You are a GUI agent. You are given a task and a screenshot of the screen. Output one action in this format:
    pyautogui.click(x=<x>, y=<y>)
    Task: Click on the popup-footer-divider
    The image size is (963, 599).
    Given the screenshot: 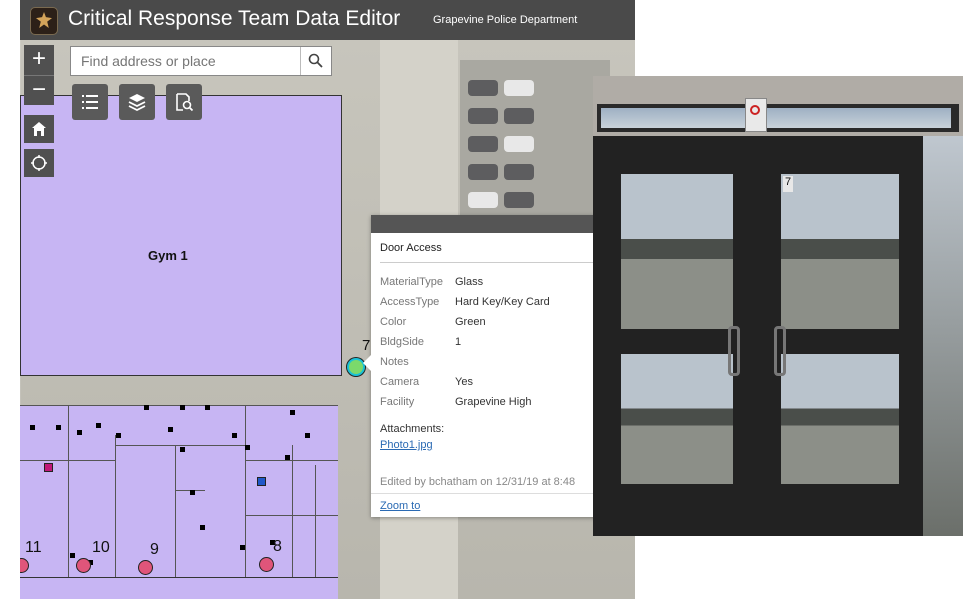 What is the action you would take?
    pyautogui.click(x=483, y=493)
    